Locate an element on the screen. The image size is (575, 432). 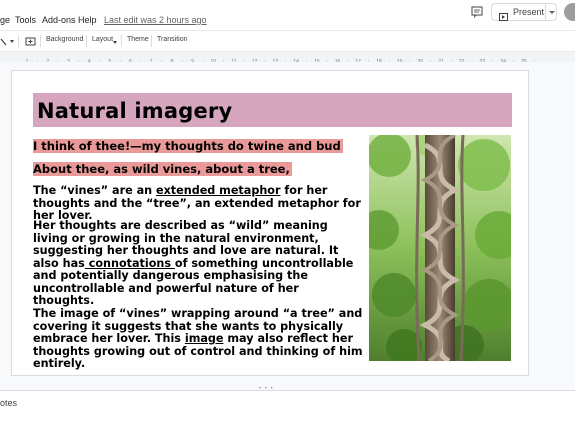
title-box: Natural imagery is located at coordinates (272, 110).